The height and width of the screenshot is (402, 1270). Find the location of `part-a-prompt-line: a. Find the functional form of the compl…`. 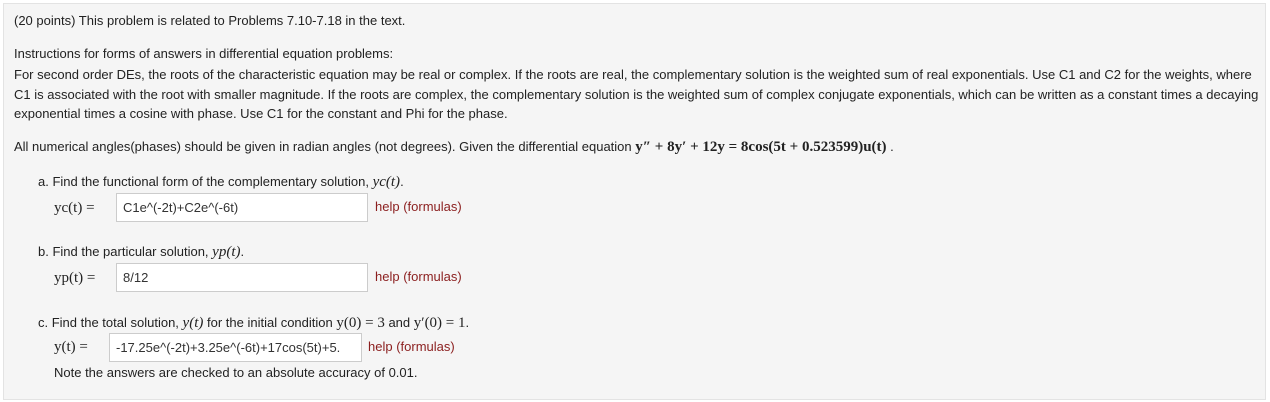

part-a-prompt-line: a. Find the functional form of the compl… is located at coordinates (221, 182).